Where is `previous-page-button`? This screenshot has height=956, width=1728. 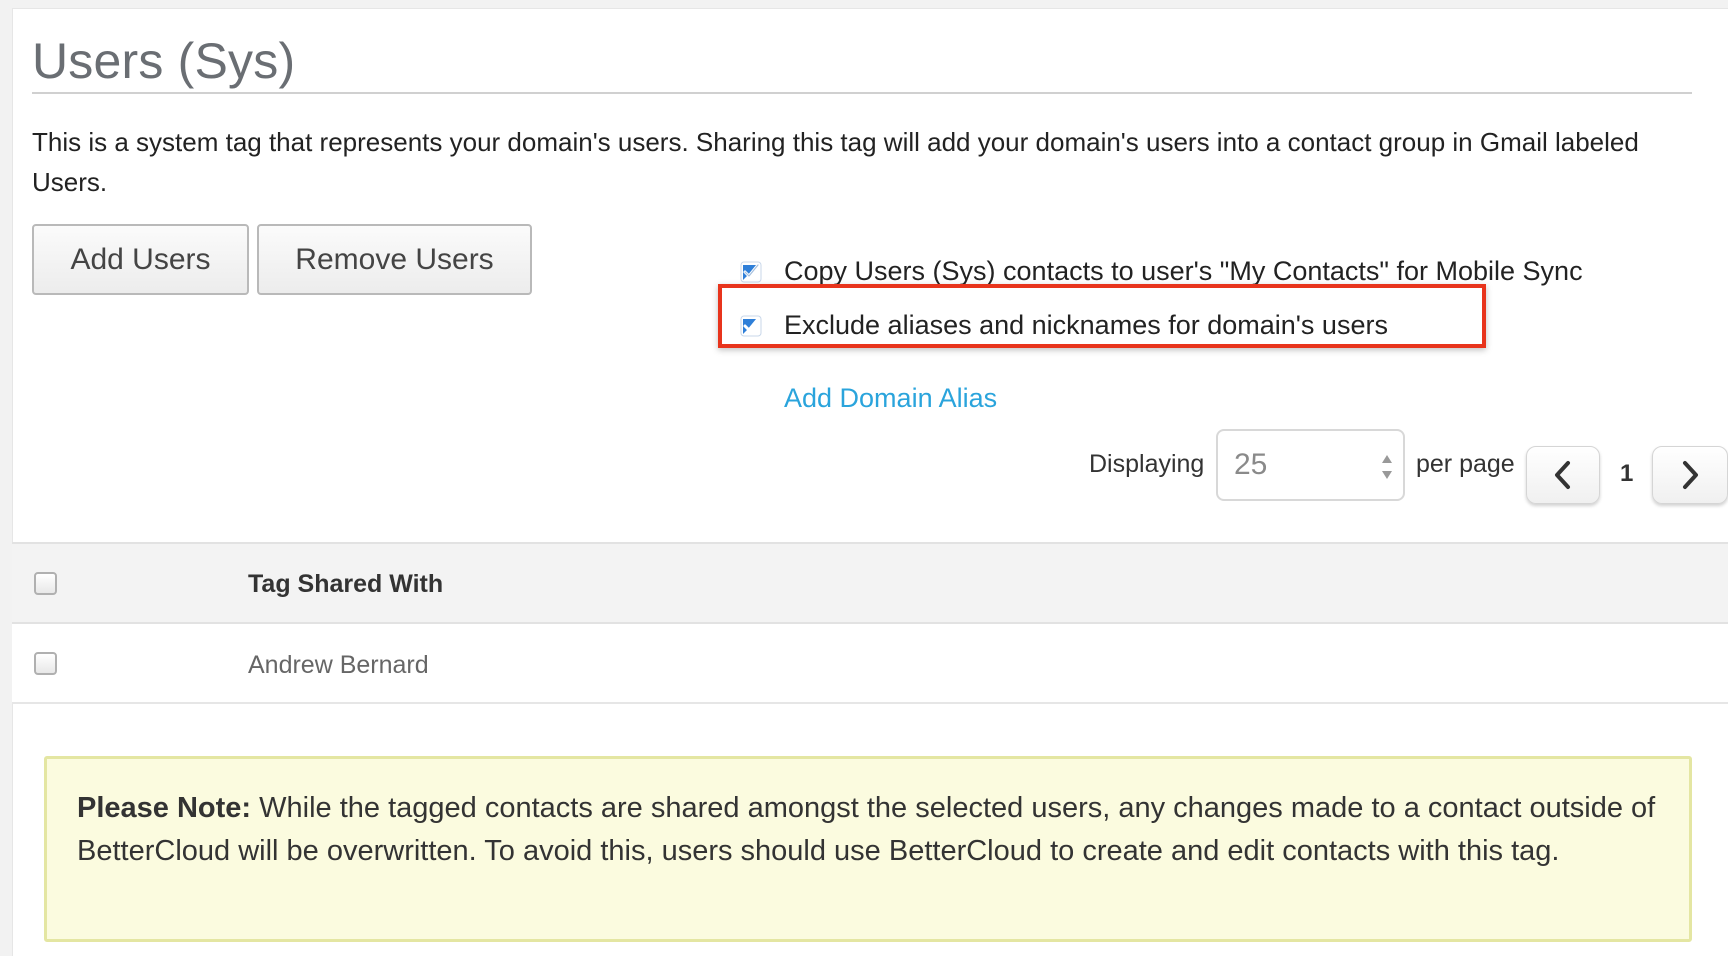
previous-page-button is located at coordinates (1563, 475).